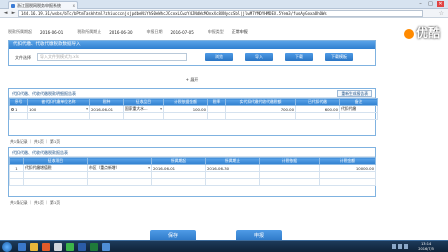 Image resolution: width=448 pixels, height=252 pixels. What do you see at coordinates (13, 13) in the screenshot?
I see `forward-button: ►` at bounding box center [13, 13].